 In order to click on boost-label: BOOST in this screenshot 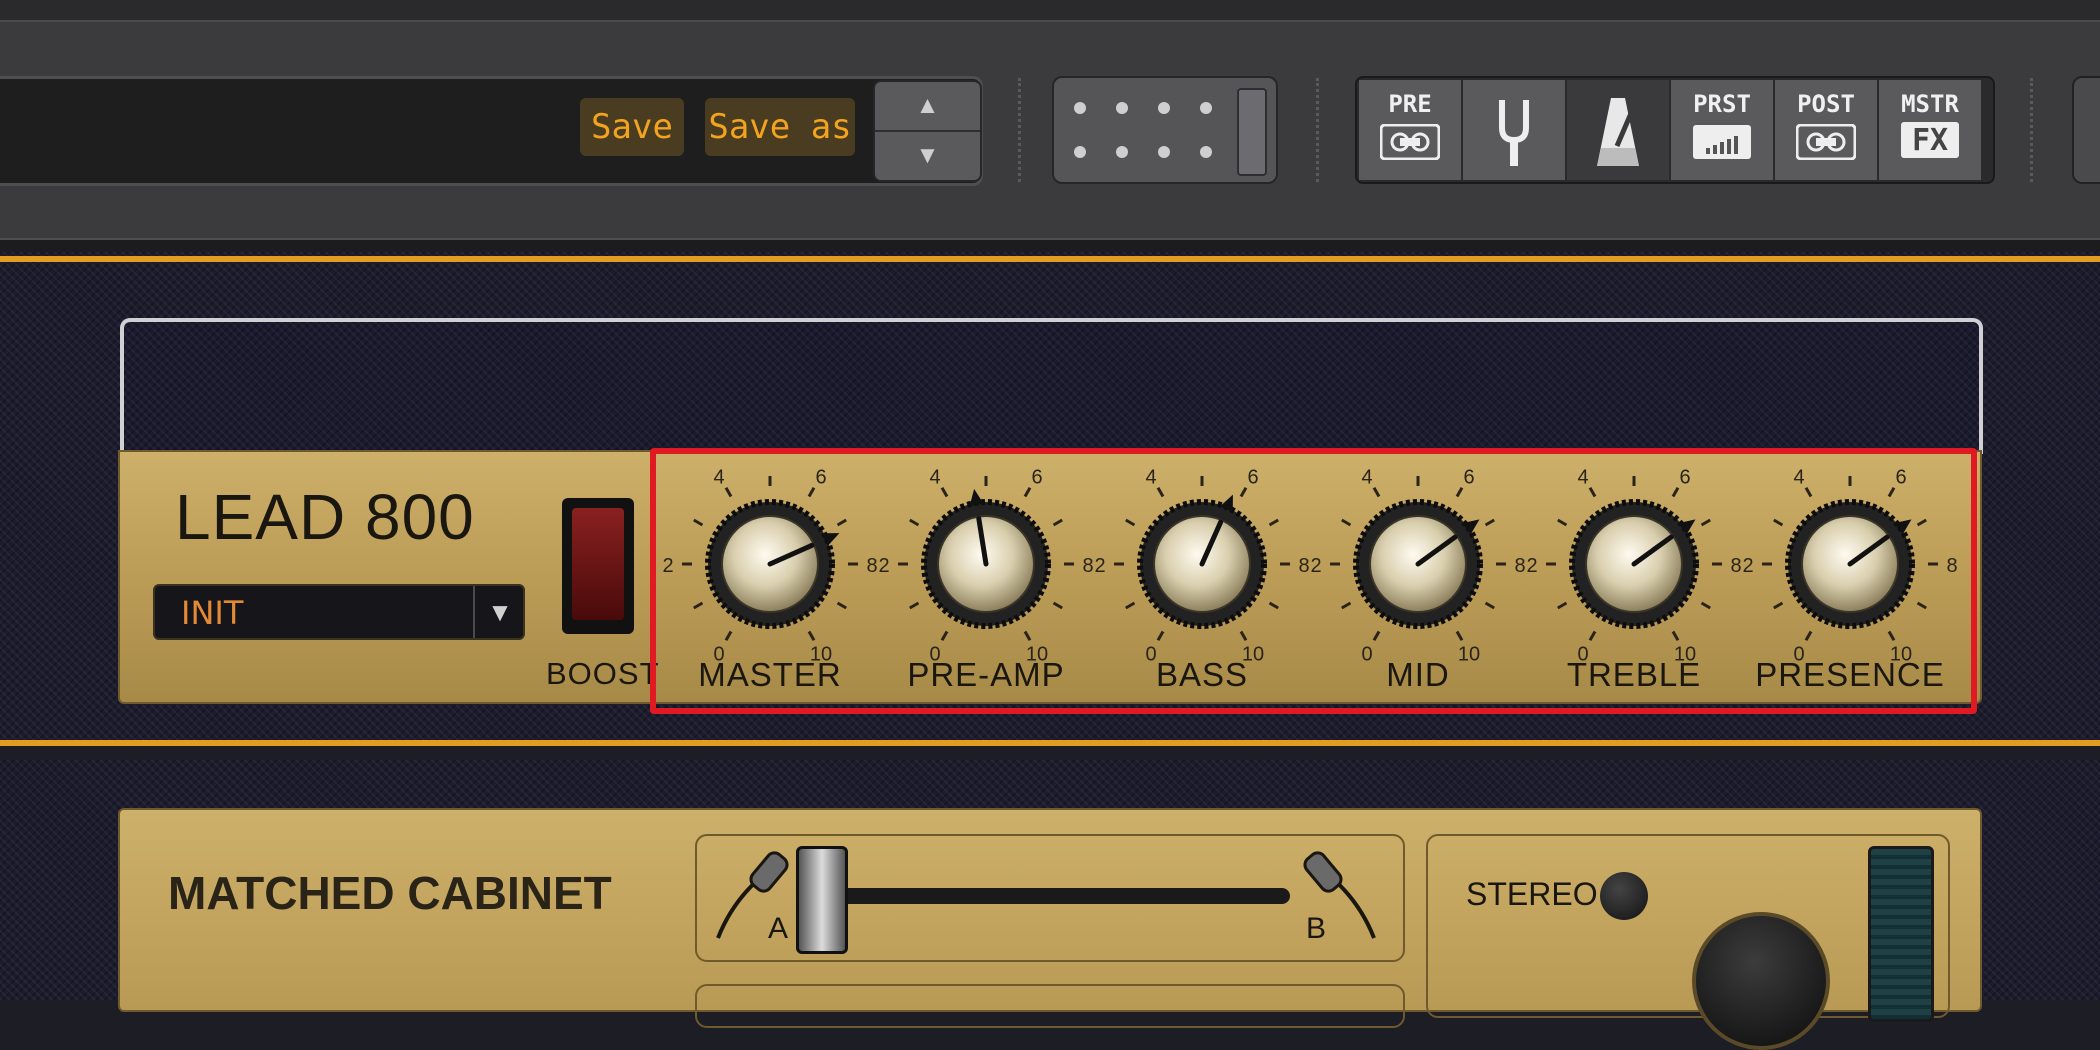, I will do `click(603, 673)`.